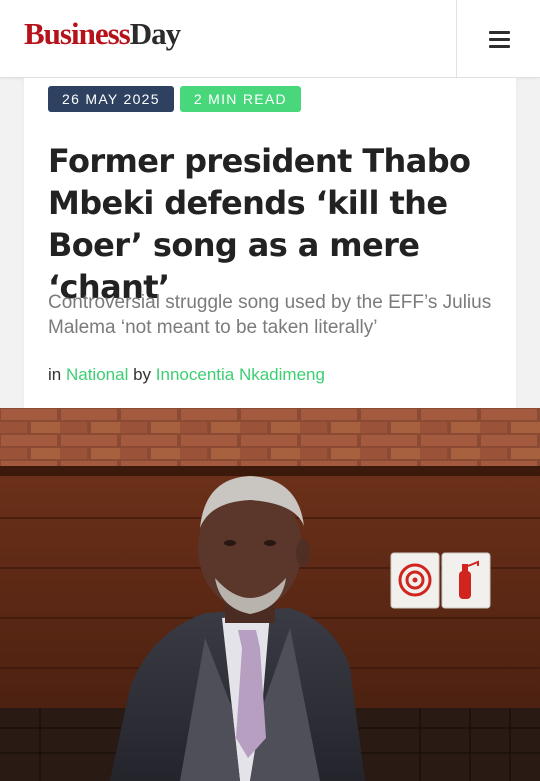 The image size is (540, 781). I want to click on category-link: National, so click(97, 374).